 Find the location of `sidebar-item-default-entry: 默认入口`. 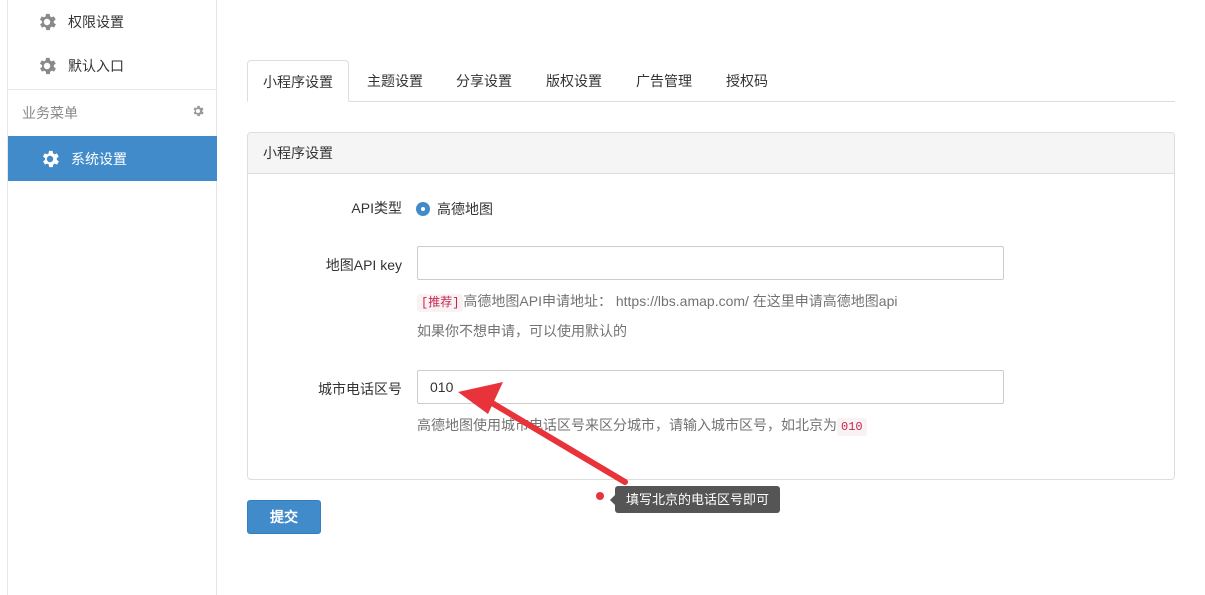

sidebar-item-default-entry: 默认入口 is located at coordinates (112, 66).